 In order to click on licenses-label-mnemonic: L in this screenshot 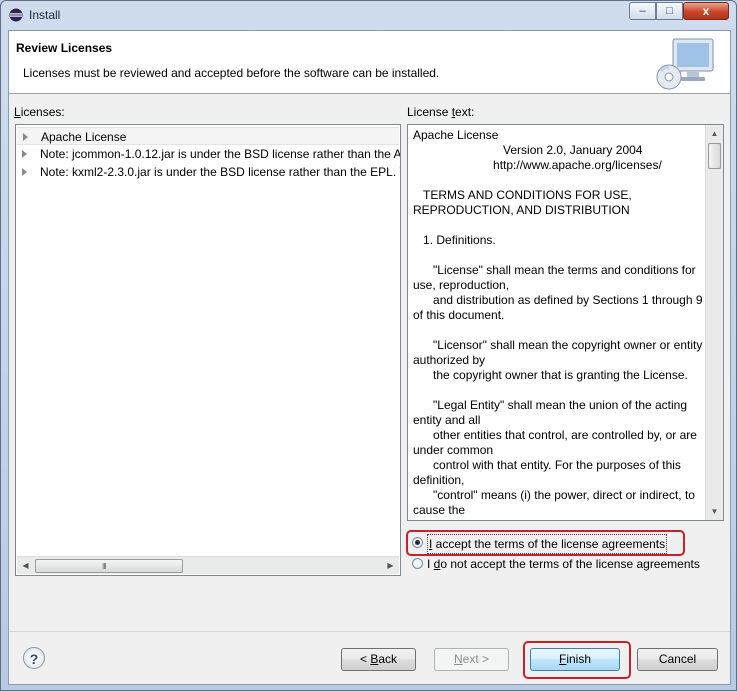, I will do `click(17, 112)`.